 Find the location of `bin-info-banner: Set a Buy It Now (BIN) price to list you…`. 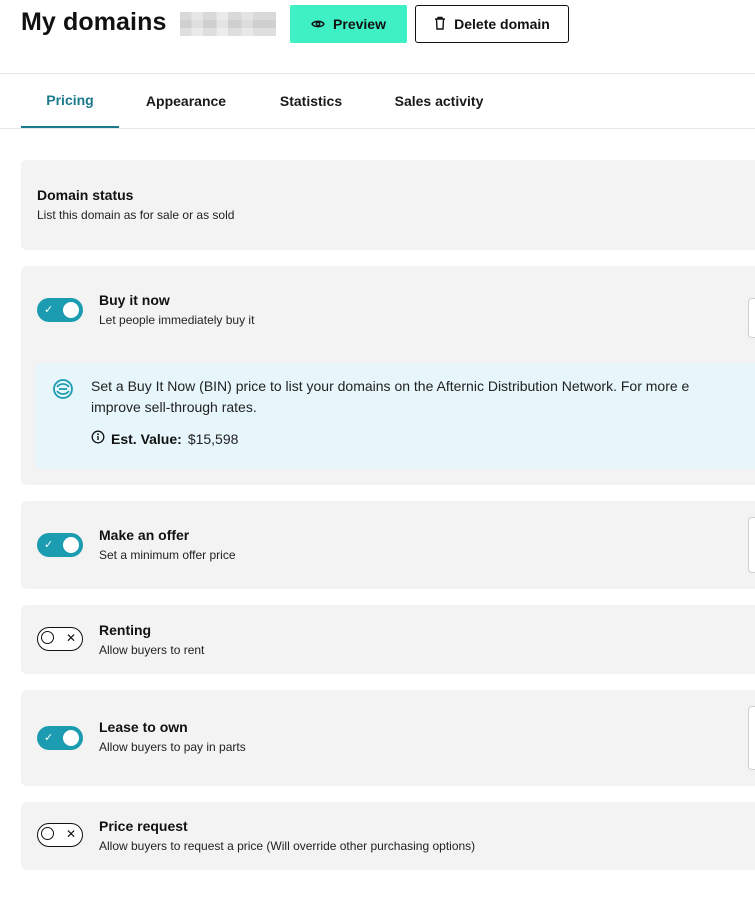

bin-info-banner: Set a Buy It Now (BIN) price to list you… is located at coordinates (395, 416).